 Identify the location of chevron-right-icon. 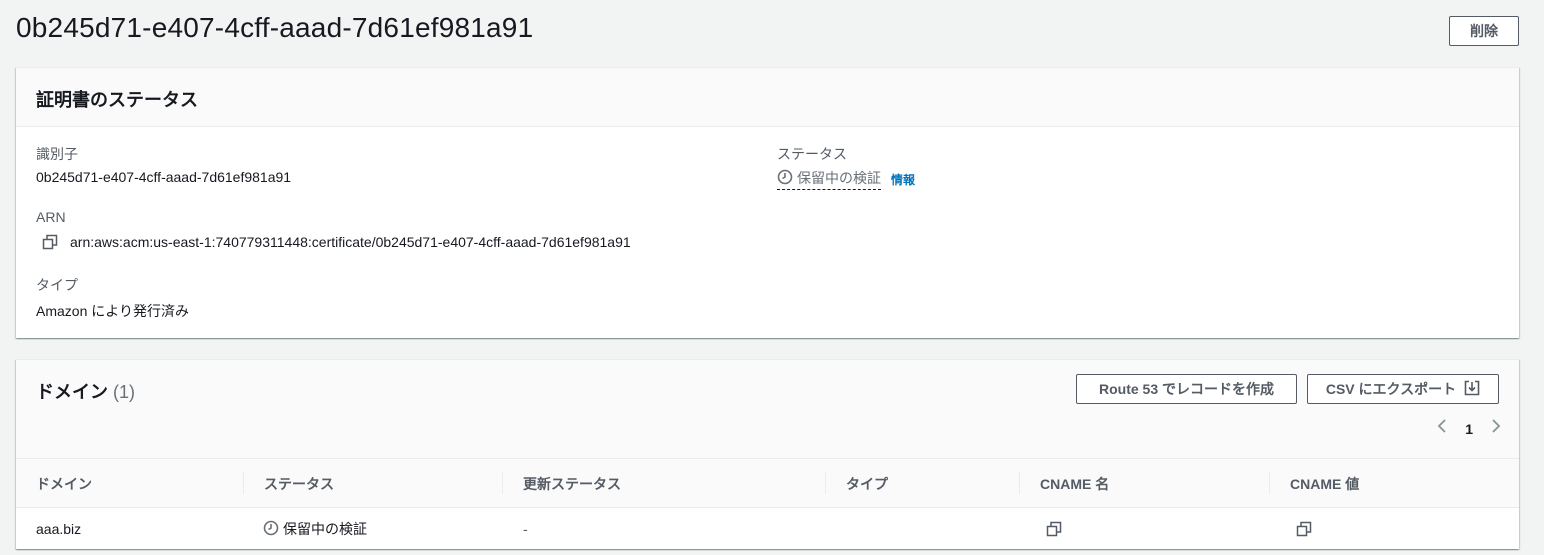
(1496, 428).